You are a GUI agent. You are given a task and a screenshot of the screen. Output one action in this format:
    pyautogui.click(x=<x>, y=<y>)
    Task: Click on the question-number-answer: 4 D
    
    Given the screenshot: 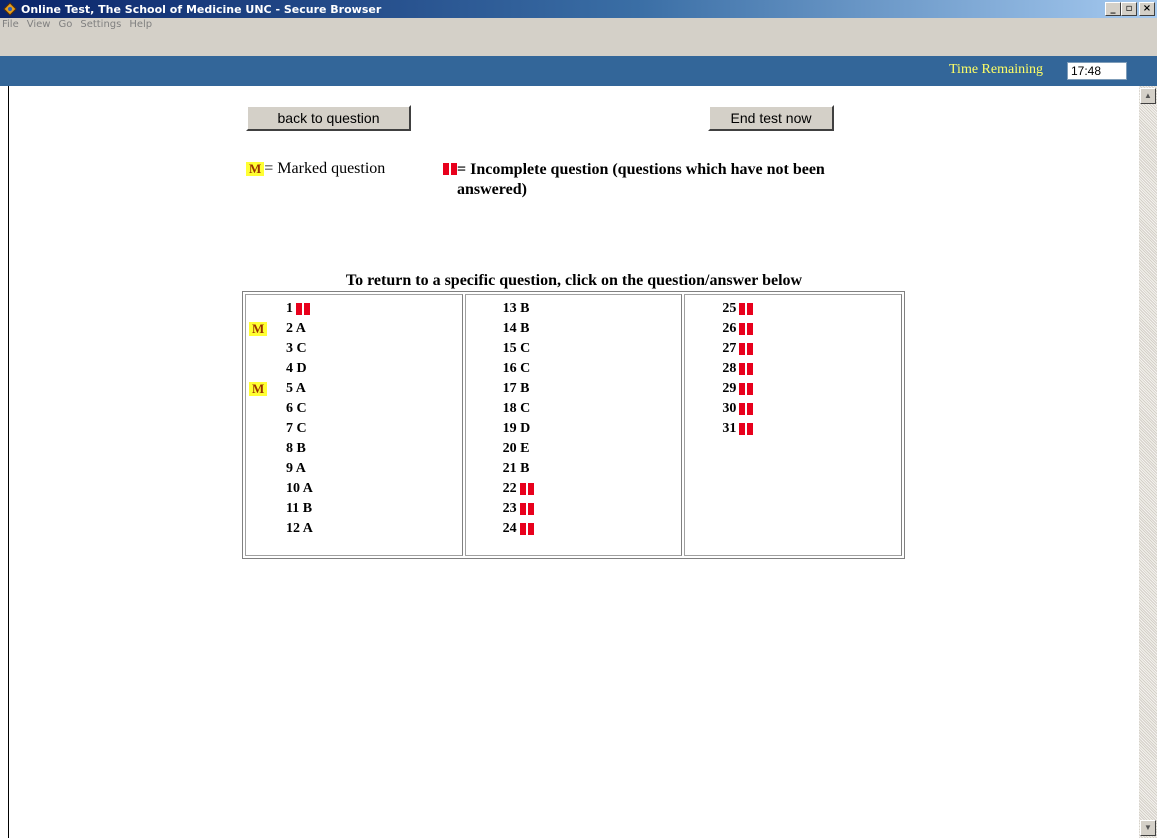 What is the action you would take?
    pyautogui.click(x=296, y=368)
    